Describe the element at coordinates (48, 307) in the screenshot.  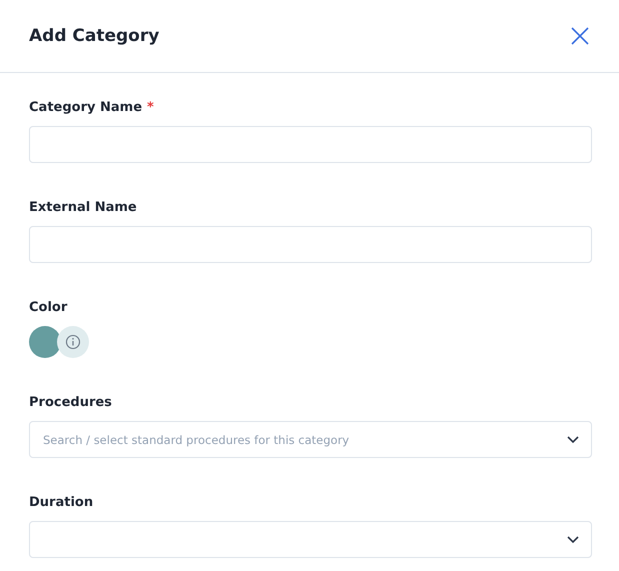
I see `field-label: Color` at that location.